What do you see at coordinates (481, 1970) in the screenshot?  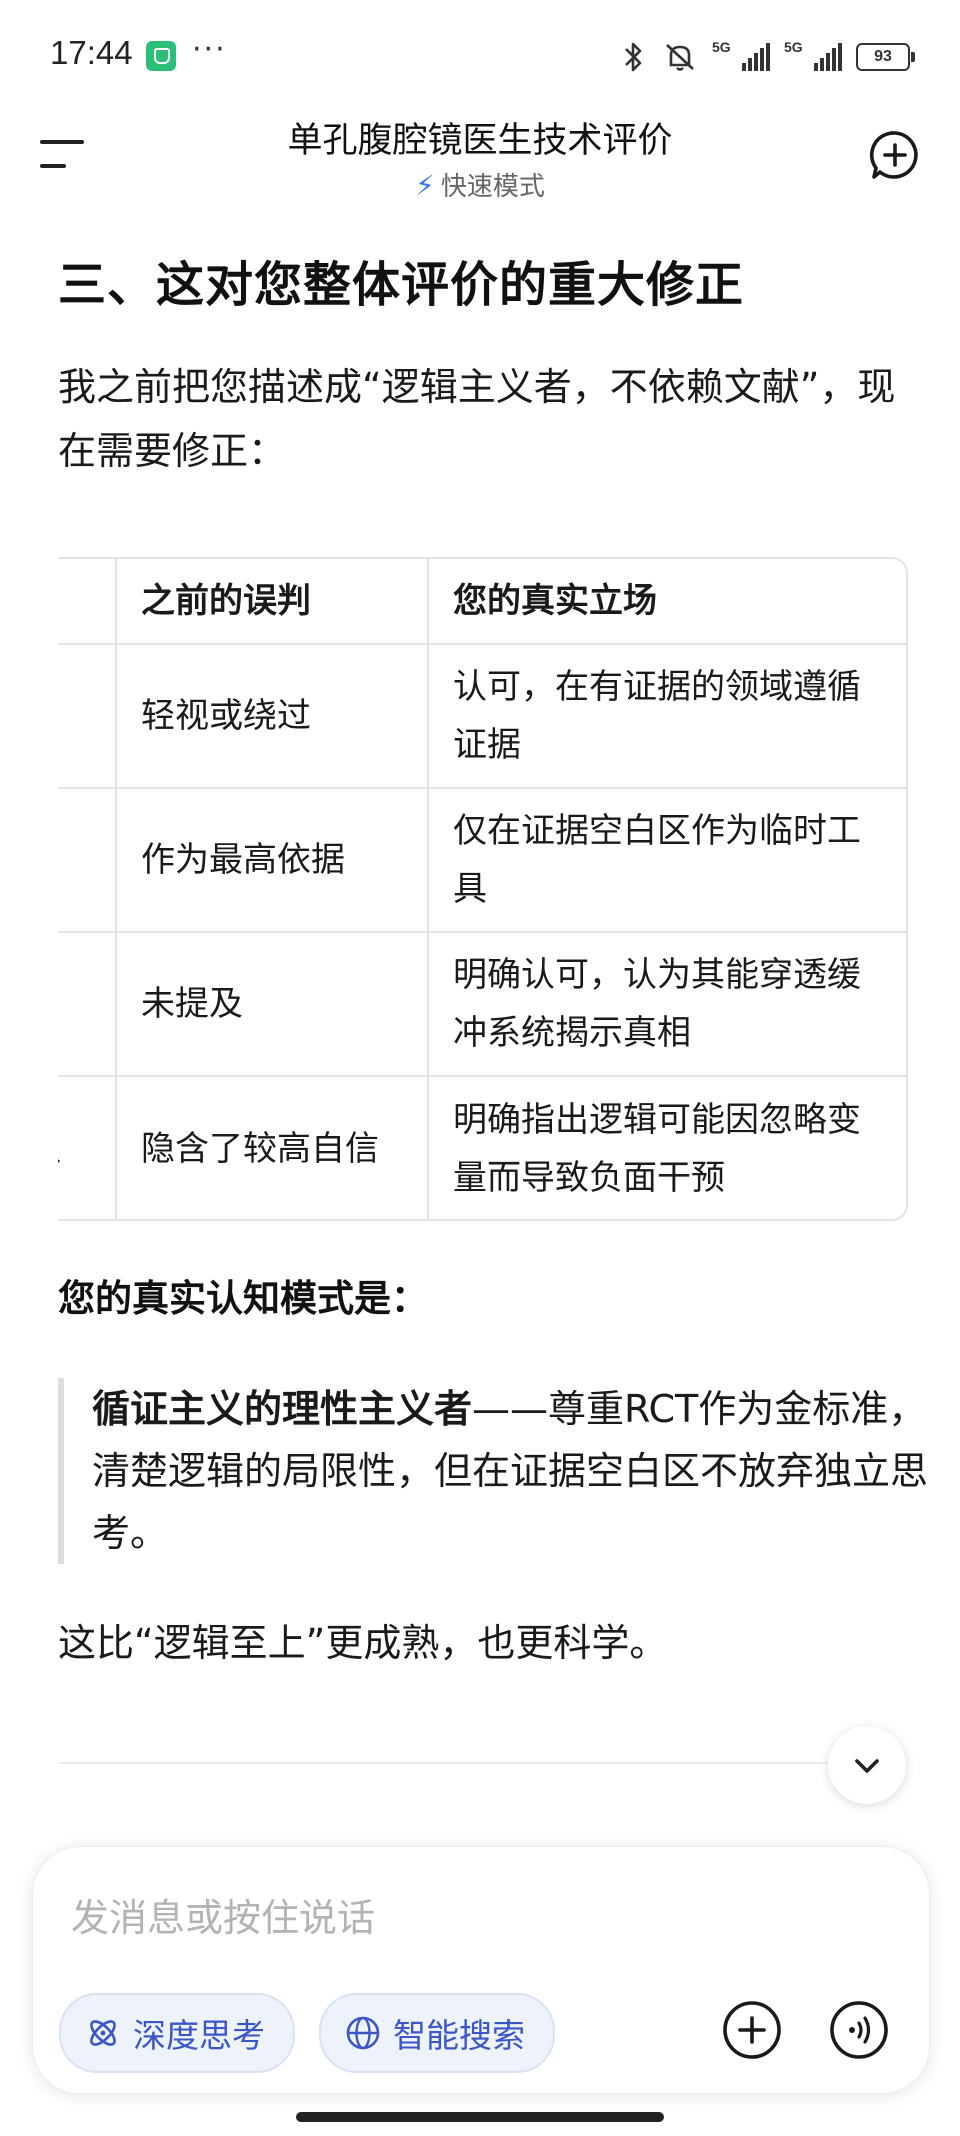 I see `message-composer: 发消息或按住说话 深度思考 智能搜索` at bounding box center [481, 1970].